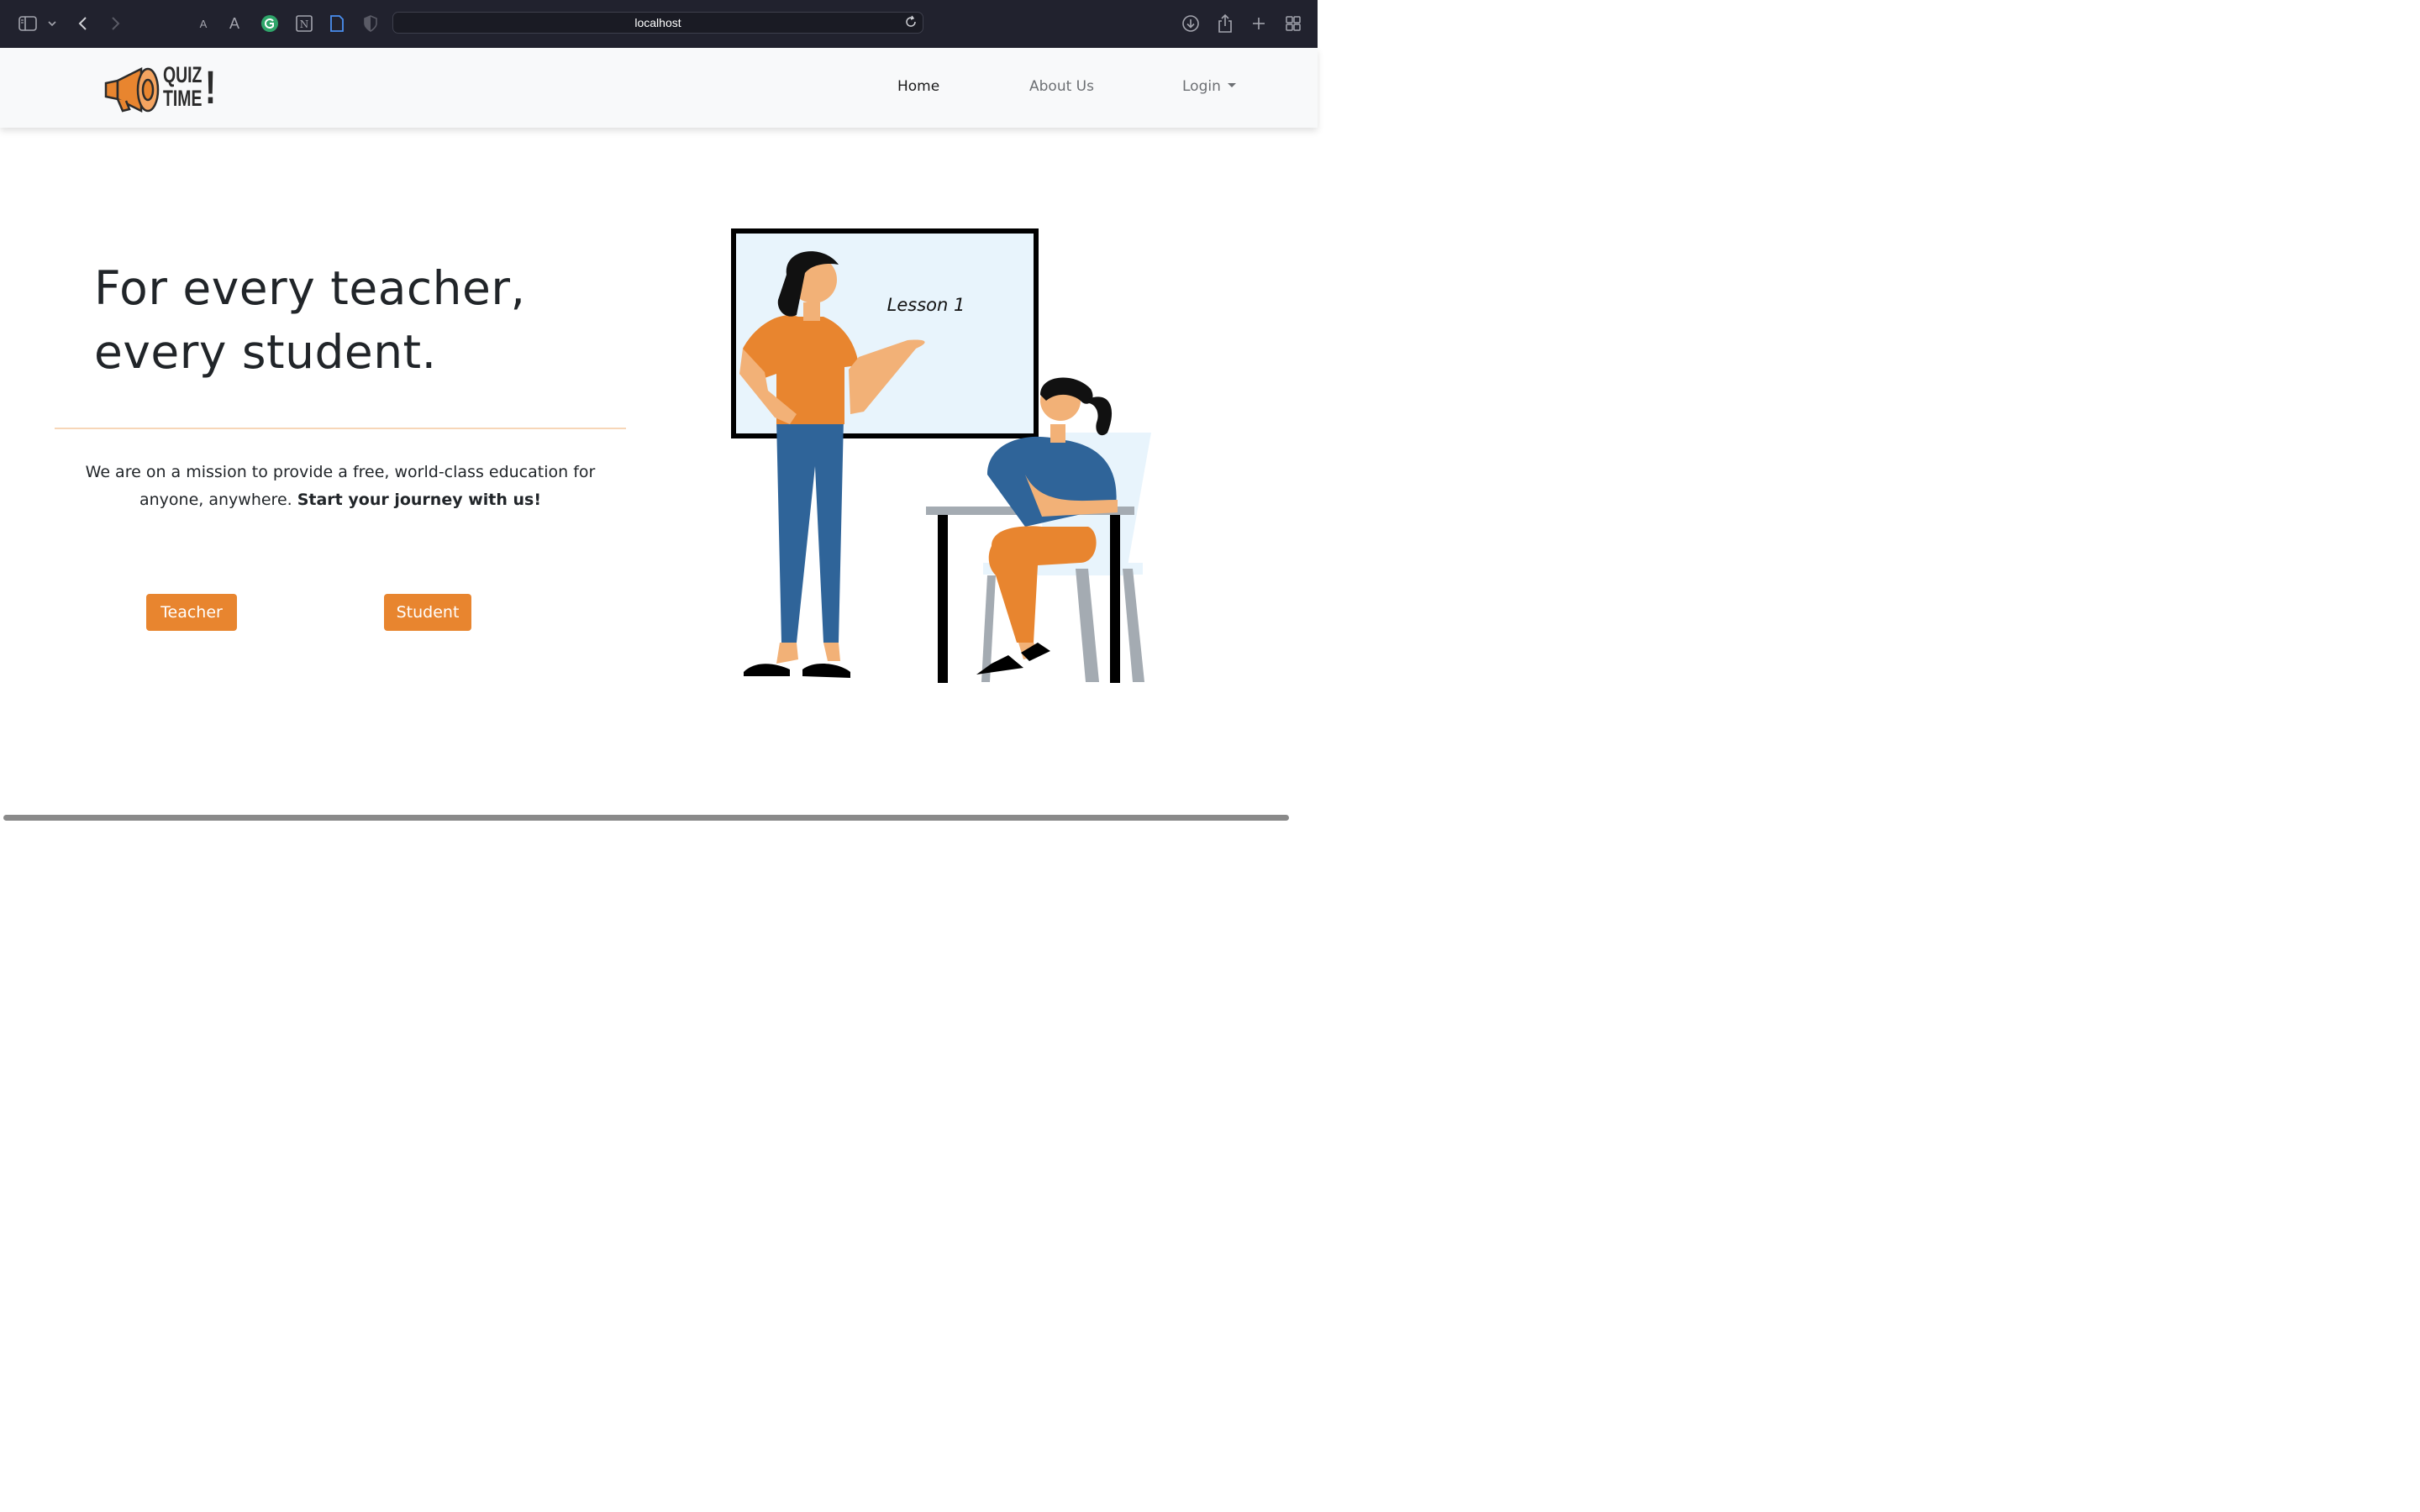 This screenshot has height=1512, width=2420. What do you see at coordinates (659, 88) in the screenshot?
I see `site-navbar: QUIZ TIME ! Home About Us Login` at bounding box center [659, 88].